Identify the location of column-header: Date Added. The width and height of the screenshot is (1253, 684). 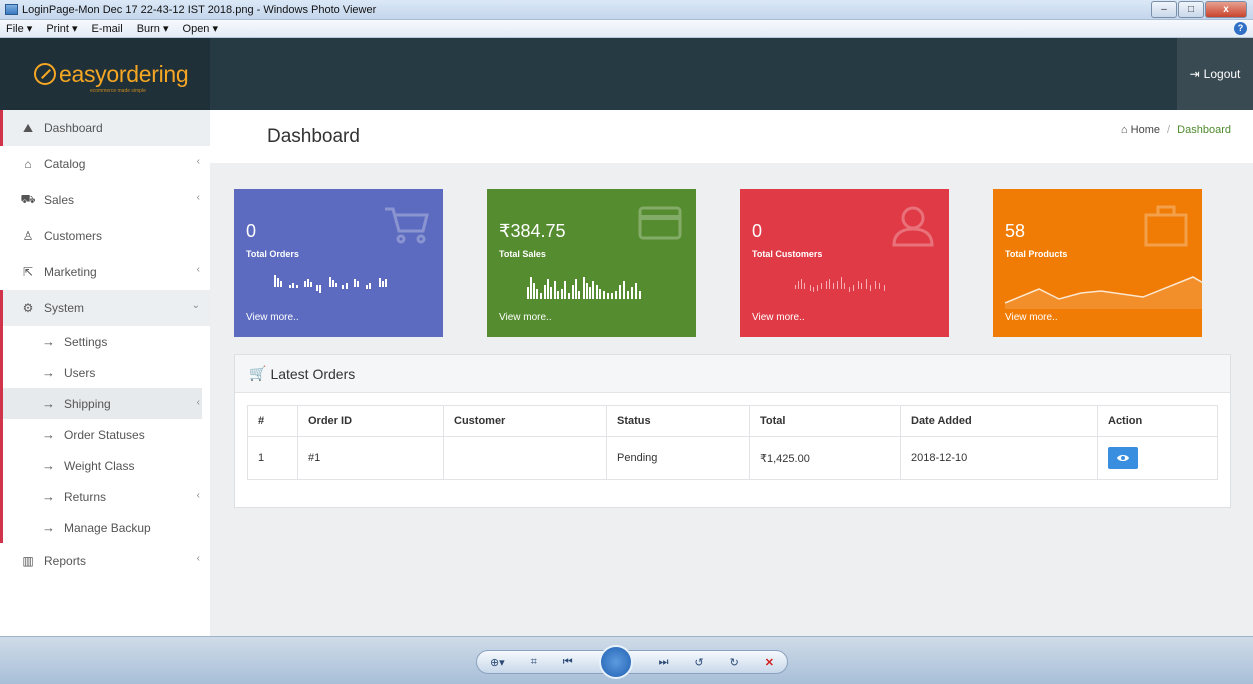
(999, 421).